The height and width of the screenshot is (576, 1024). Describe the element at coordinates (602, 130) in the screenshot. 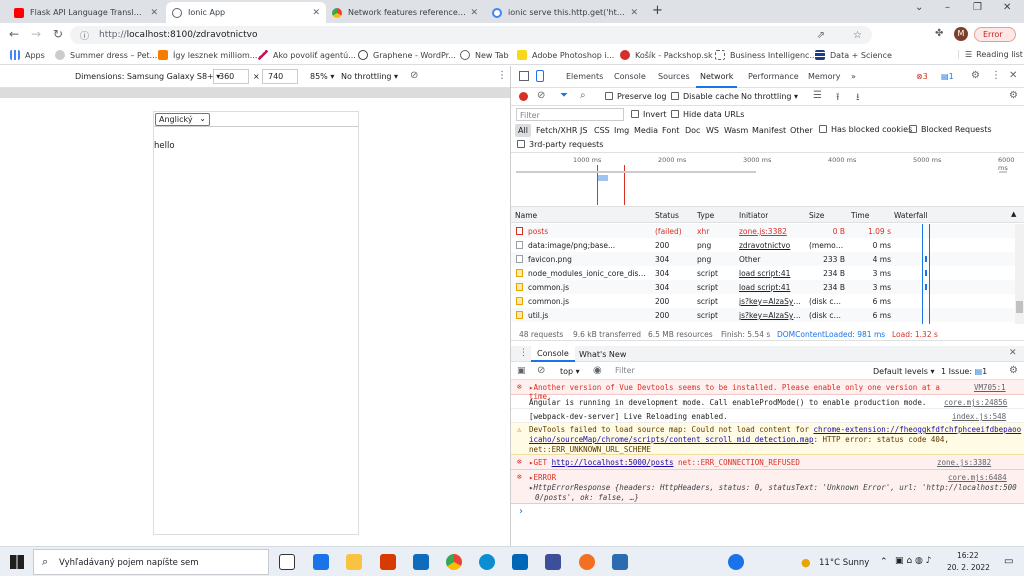

I see `type-filter-css: CSS` at that location.